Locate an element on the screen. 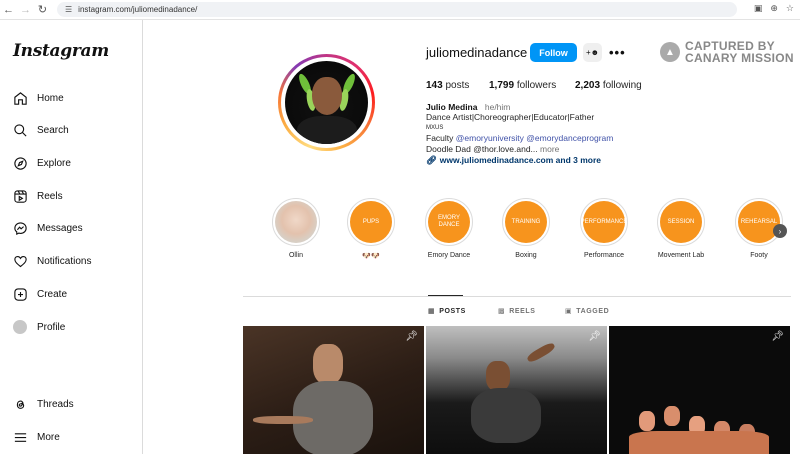 The image size is (800, 454). active-tab-indicator is located at coordinates (445, 295).